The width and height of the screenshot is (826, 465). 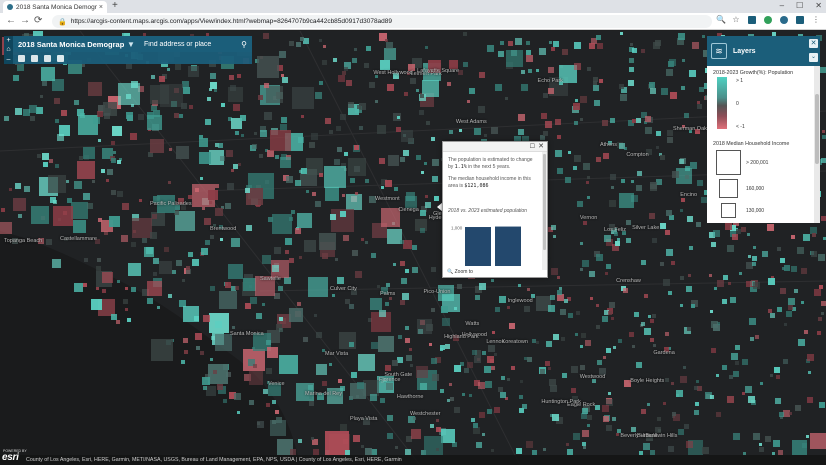 I want to click on close-window-button: ✕, so click(x=818, y=6).